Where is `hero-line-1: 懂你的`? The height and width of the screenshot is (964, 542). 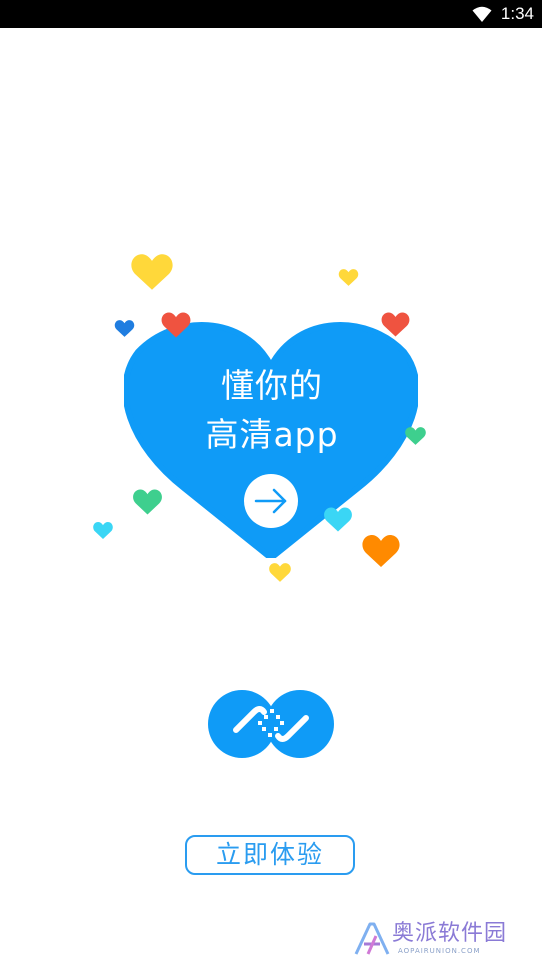
hero-line-1: 懂你的 is located at coordinates (272, 385).